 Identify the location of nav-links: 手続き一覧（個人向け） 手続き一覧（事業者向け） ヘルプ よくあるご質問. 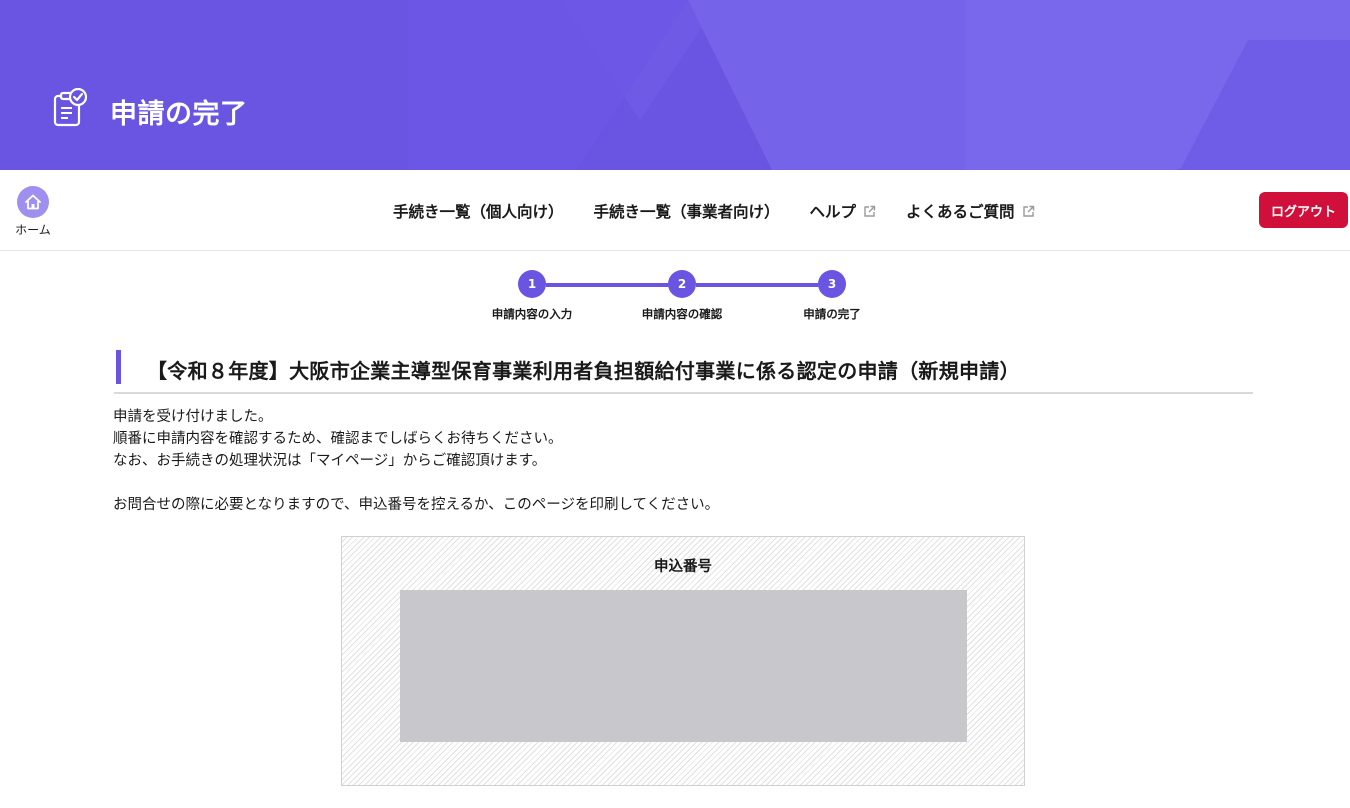
(714, 211).